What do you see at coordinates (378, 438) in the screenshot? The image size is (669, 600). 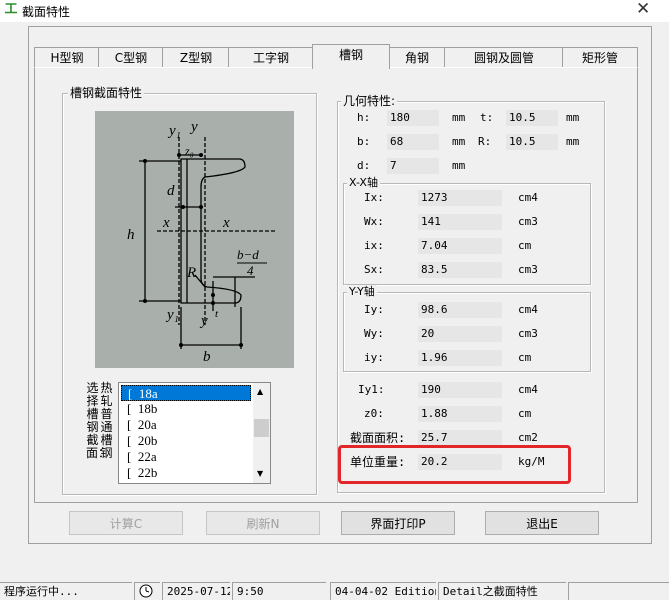 I see `label-area: 截面面积:` at bounding box center [378, 438].